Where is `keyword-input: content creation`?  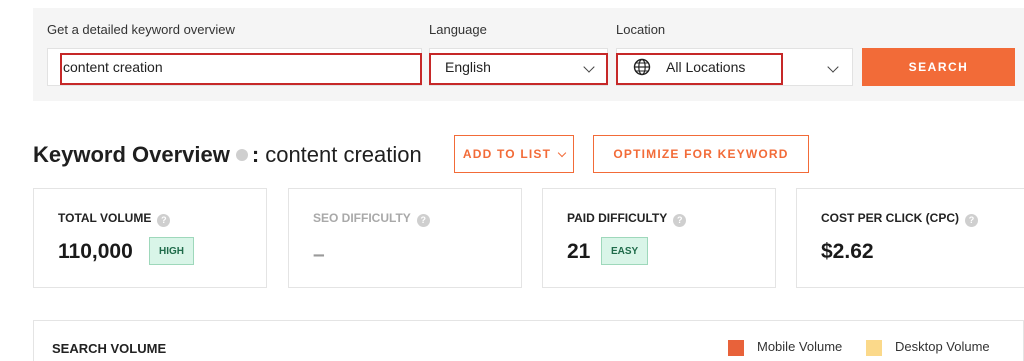 keyword-input: content creation is located at coordinates (234, 67).